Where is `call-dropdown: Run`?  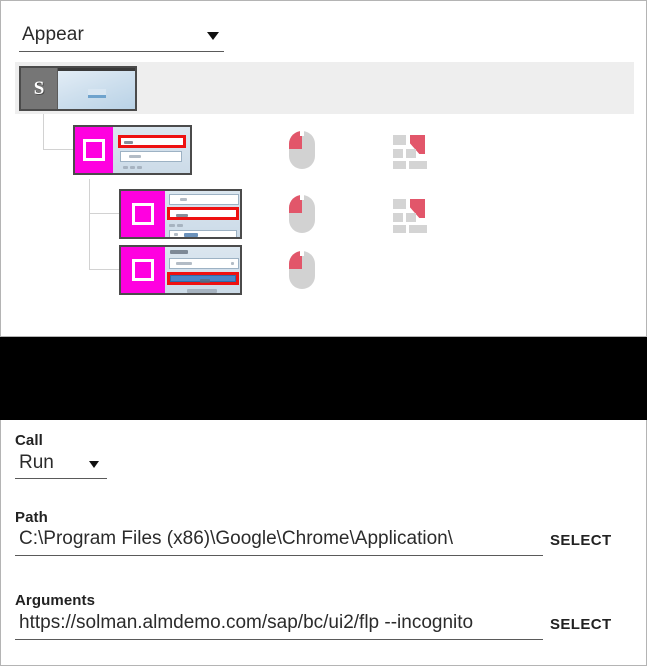 call-dropdown: Run is located at coordinates (63, 465).